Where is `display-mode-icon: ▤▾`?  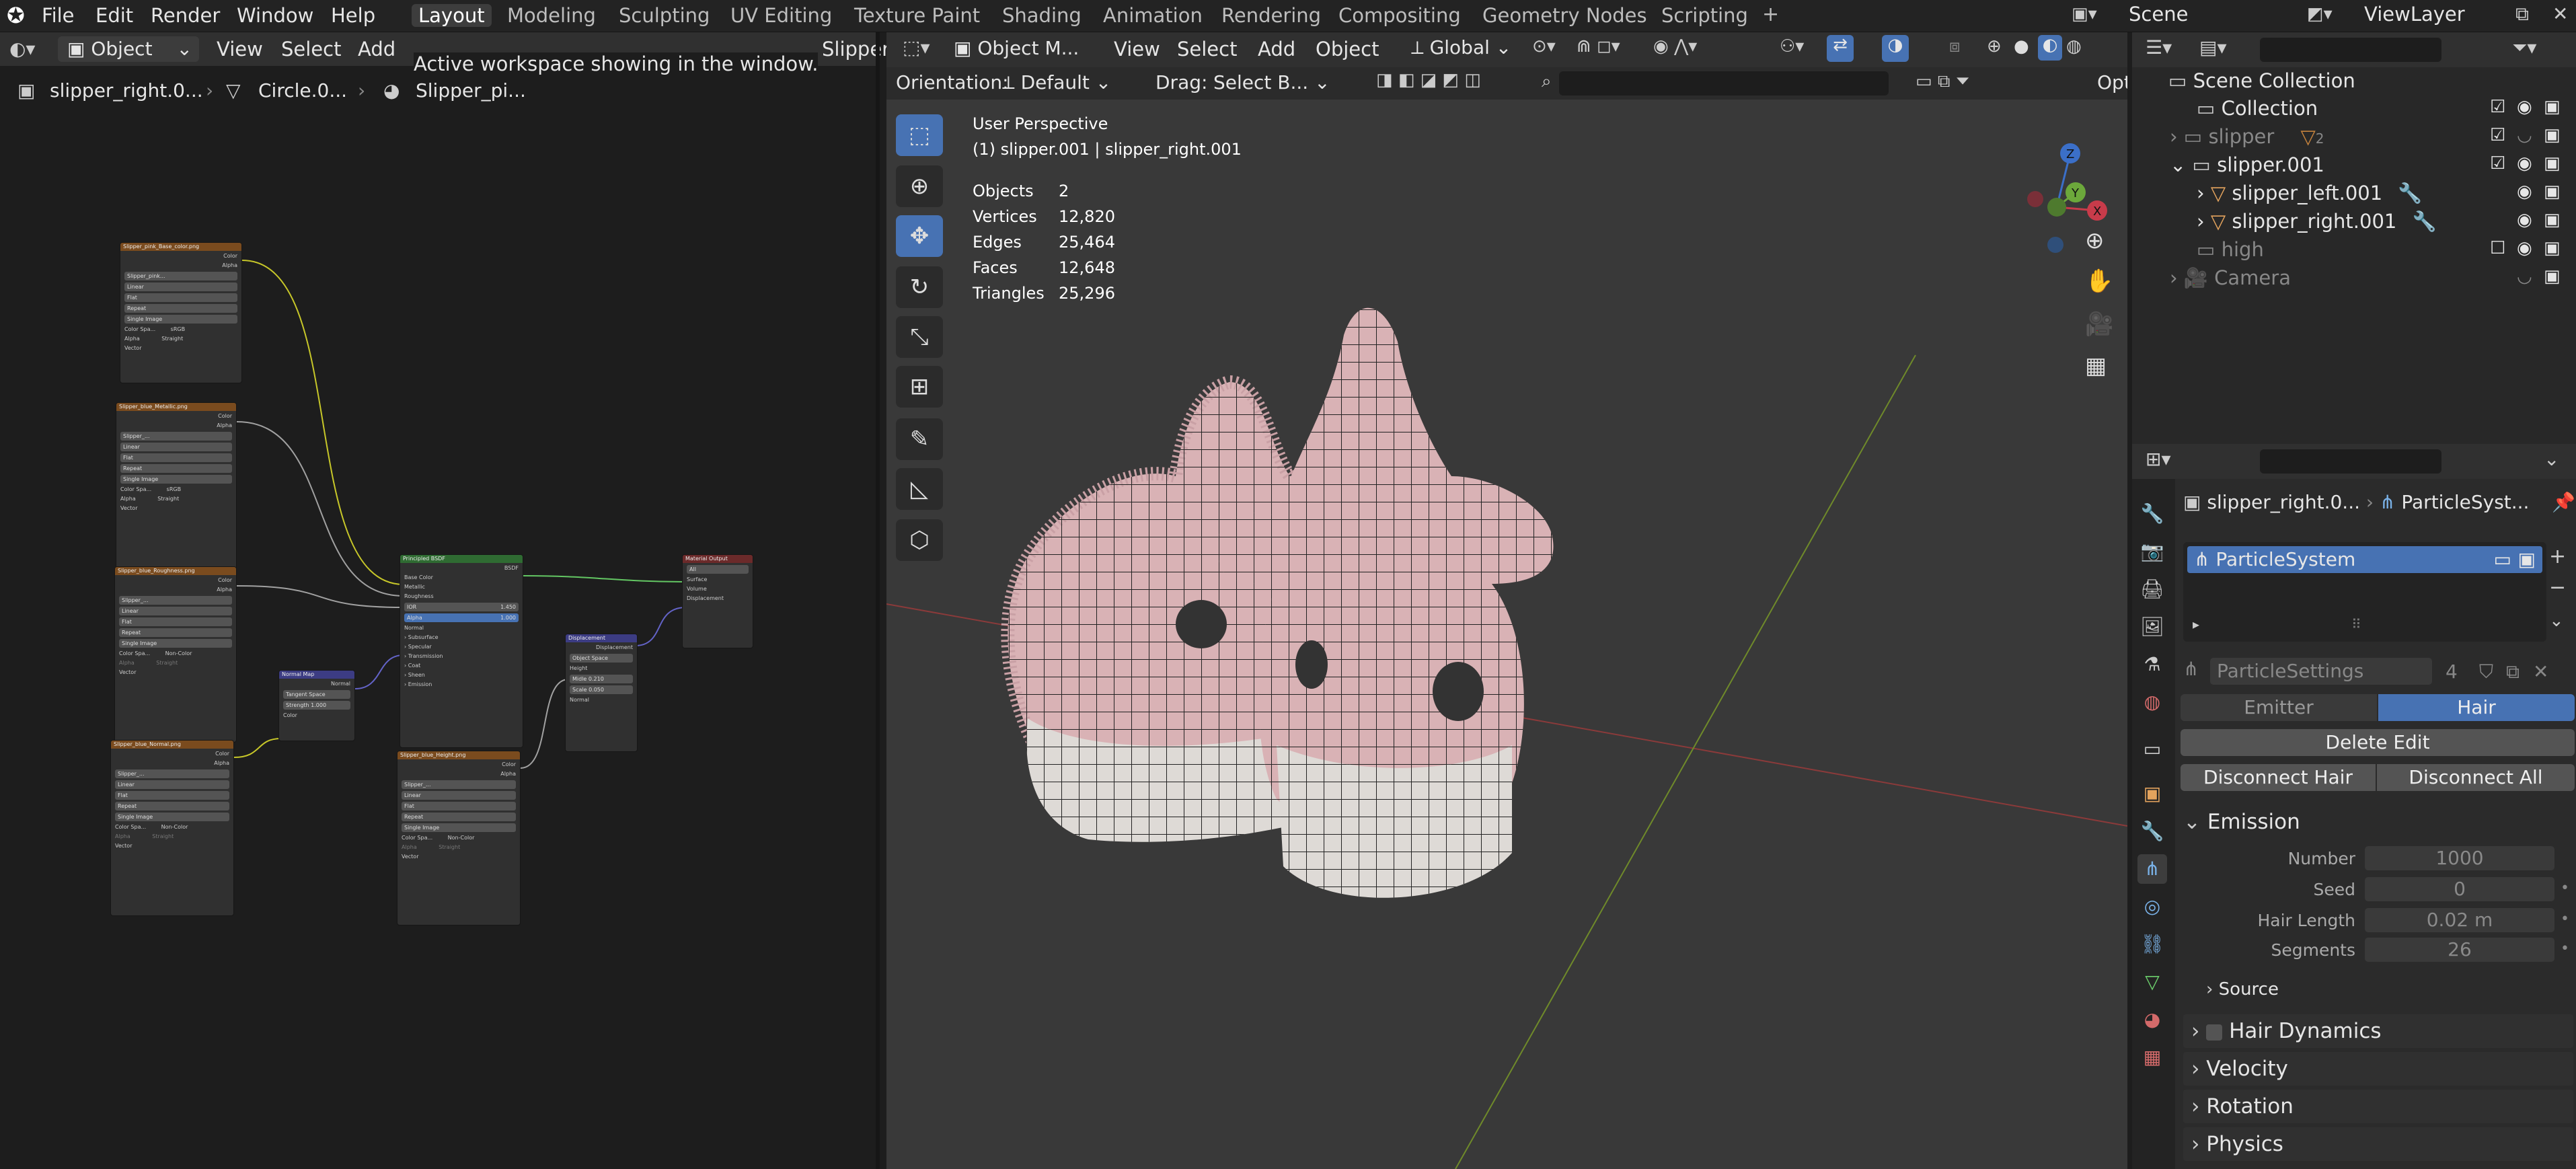
display-mode-icon: ▤▾ is located at coordinates (2213, 48).